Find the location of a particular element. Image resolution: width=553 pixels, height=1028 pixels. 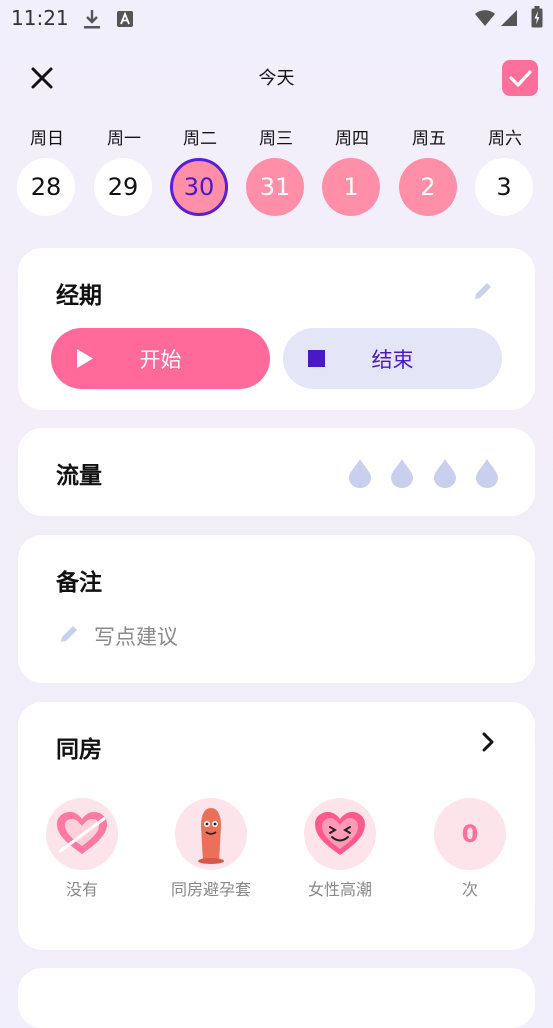

period-end-button: 结束 is located at coordinates (392, 358).